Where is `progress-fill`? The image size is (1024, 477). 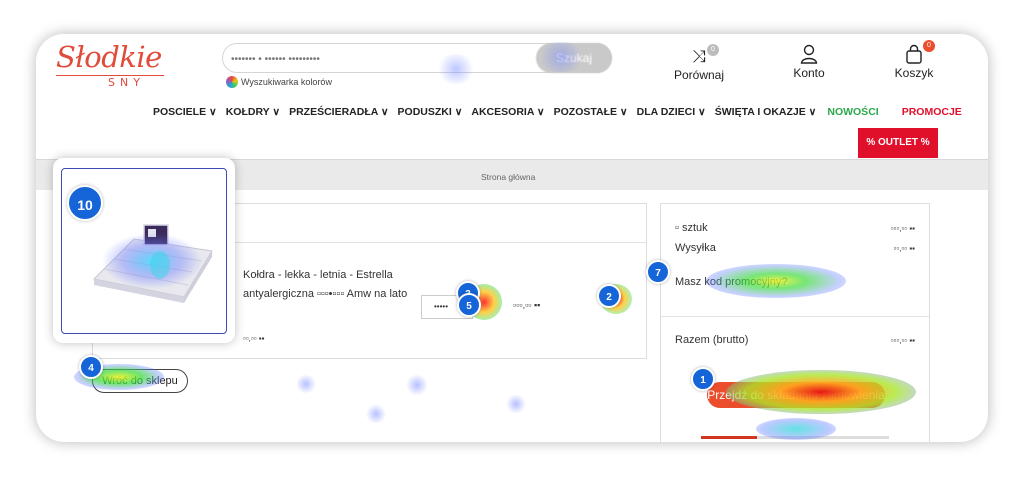
progress-fill is located at coordinates (729, 437).